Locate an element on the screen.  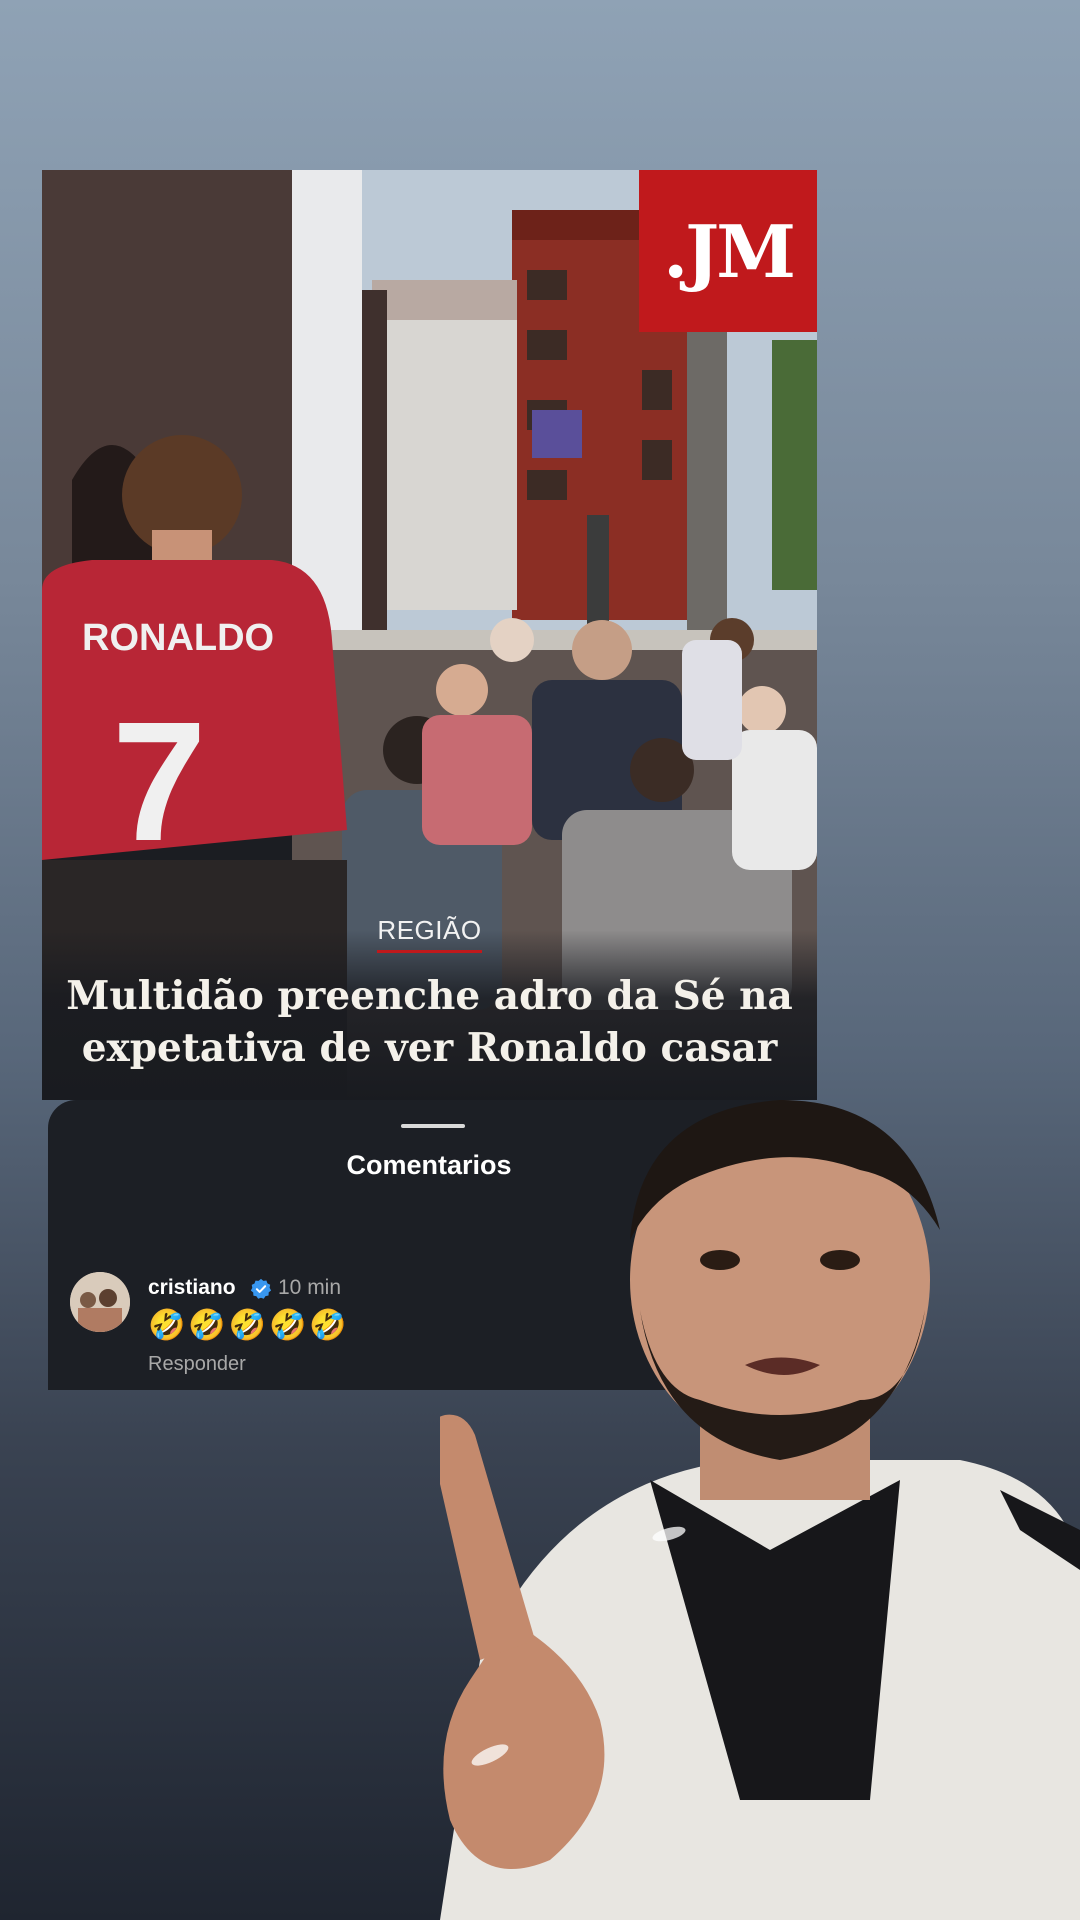
comment-timestamp: 10 min is located at coordinates (310, 1287).